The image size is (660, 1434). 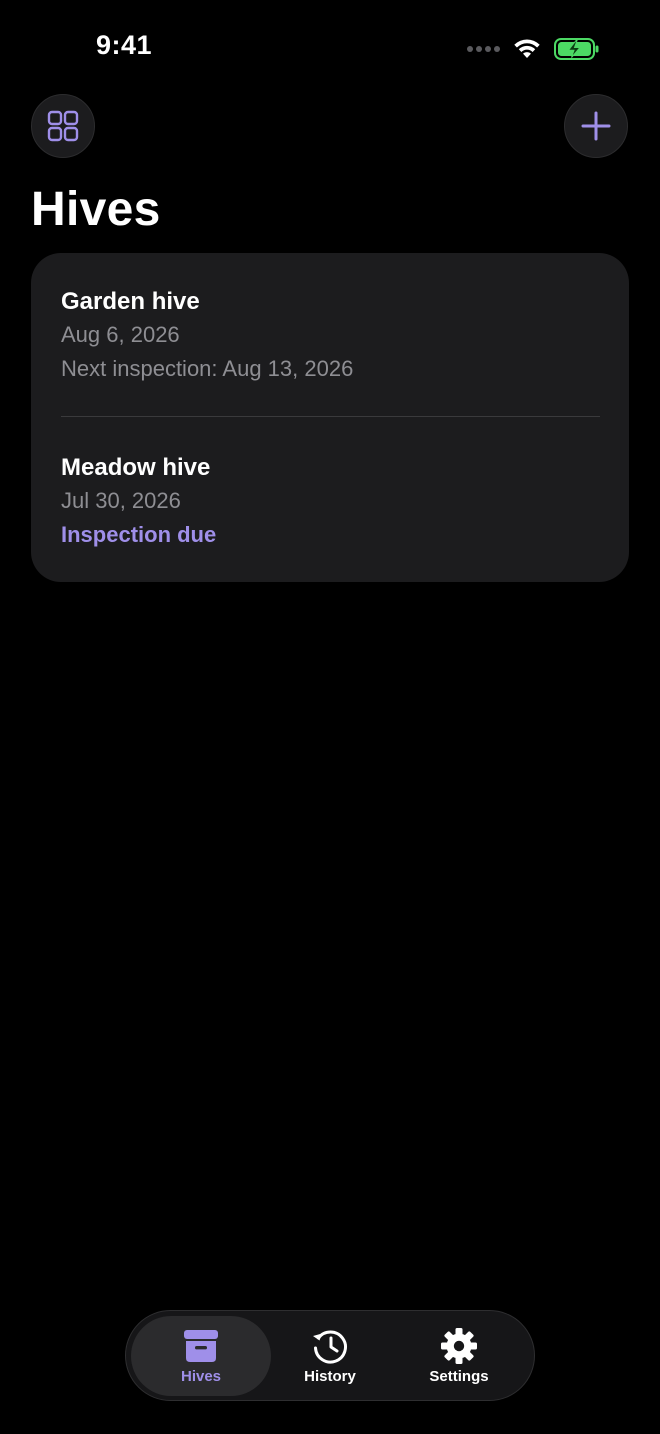 I want to click on tab-hives: Hives, so click(x=201, y=1356).